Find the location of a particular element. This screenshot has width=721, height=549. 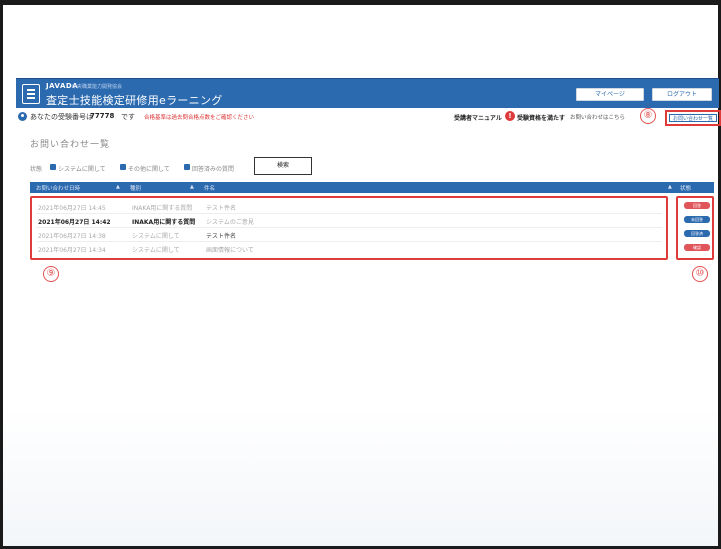

annotation-marker-10: ⑩ is located at coordinates (700, 274).